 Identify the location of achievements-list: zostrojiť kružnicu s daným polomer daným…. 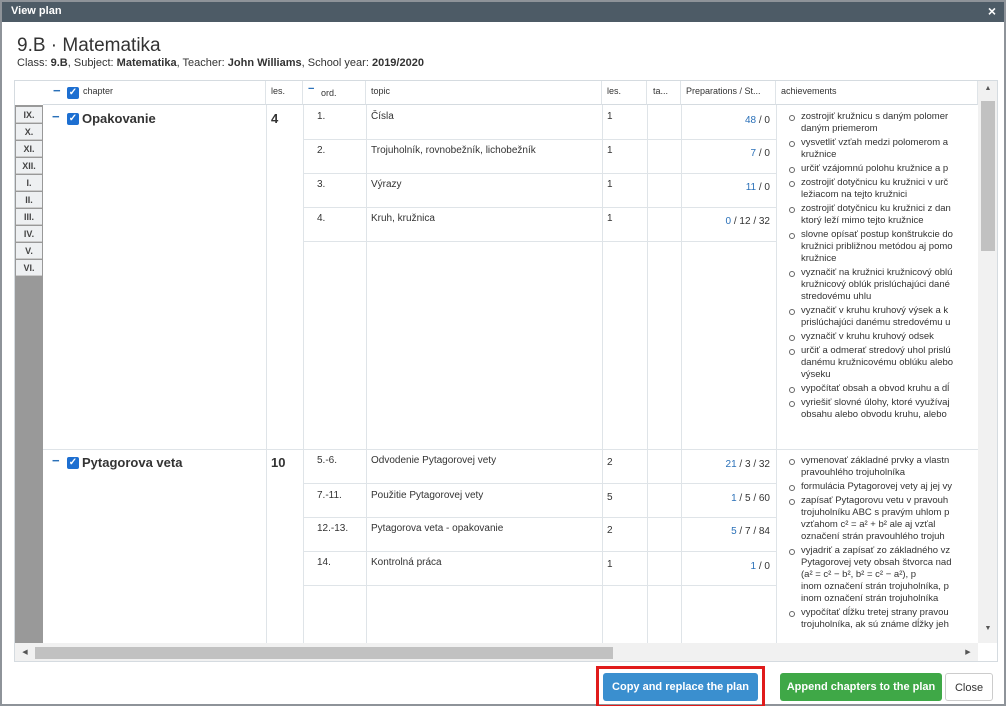
(883, 276).